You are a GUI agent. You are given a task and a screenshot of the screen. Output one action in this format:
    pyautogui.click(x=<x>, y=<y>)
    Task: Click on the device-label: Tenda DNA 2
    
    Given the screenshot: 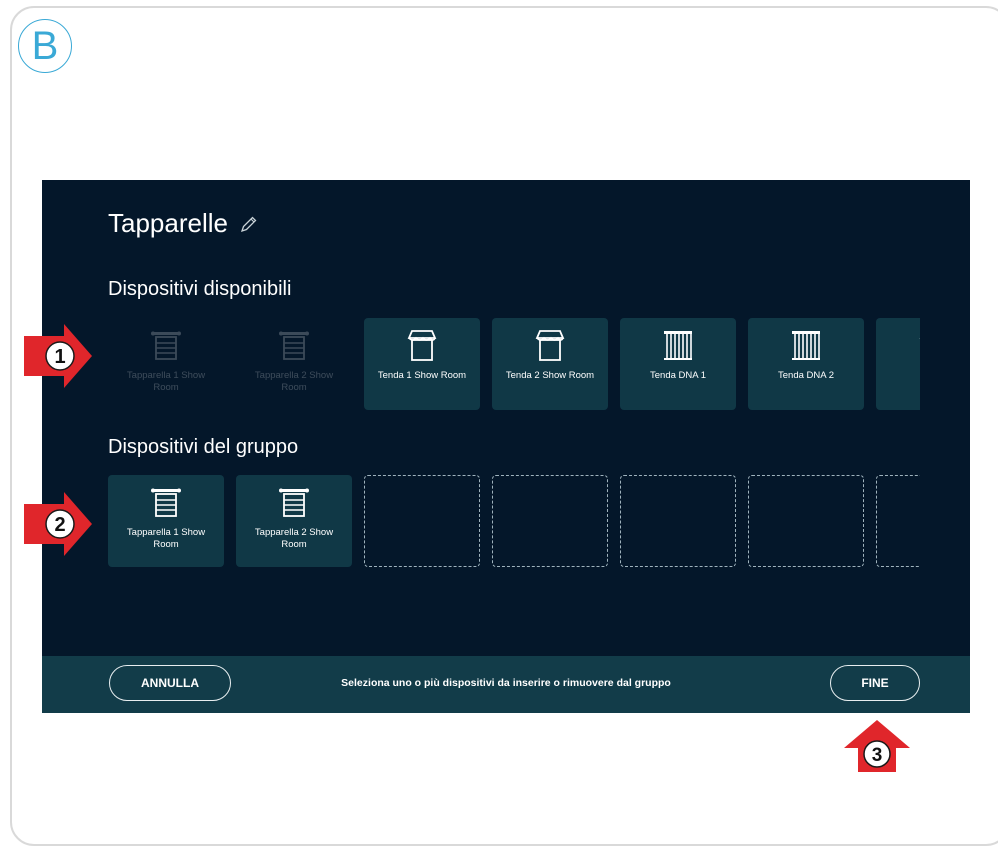 What is the action you would take?
    pyautogui.click(x=806, y=375)
    